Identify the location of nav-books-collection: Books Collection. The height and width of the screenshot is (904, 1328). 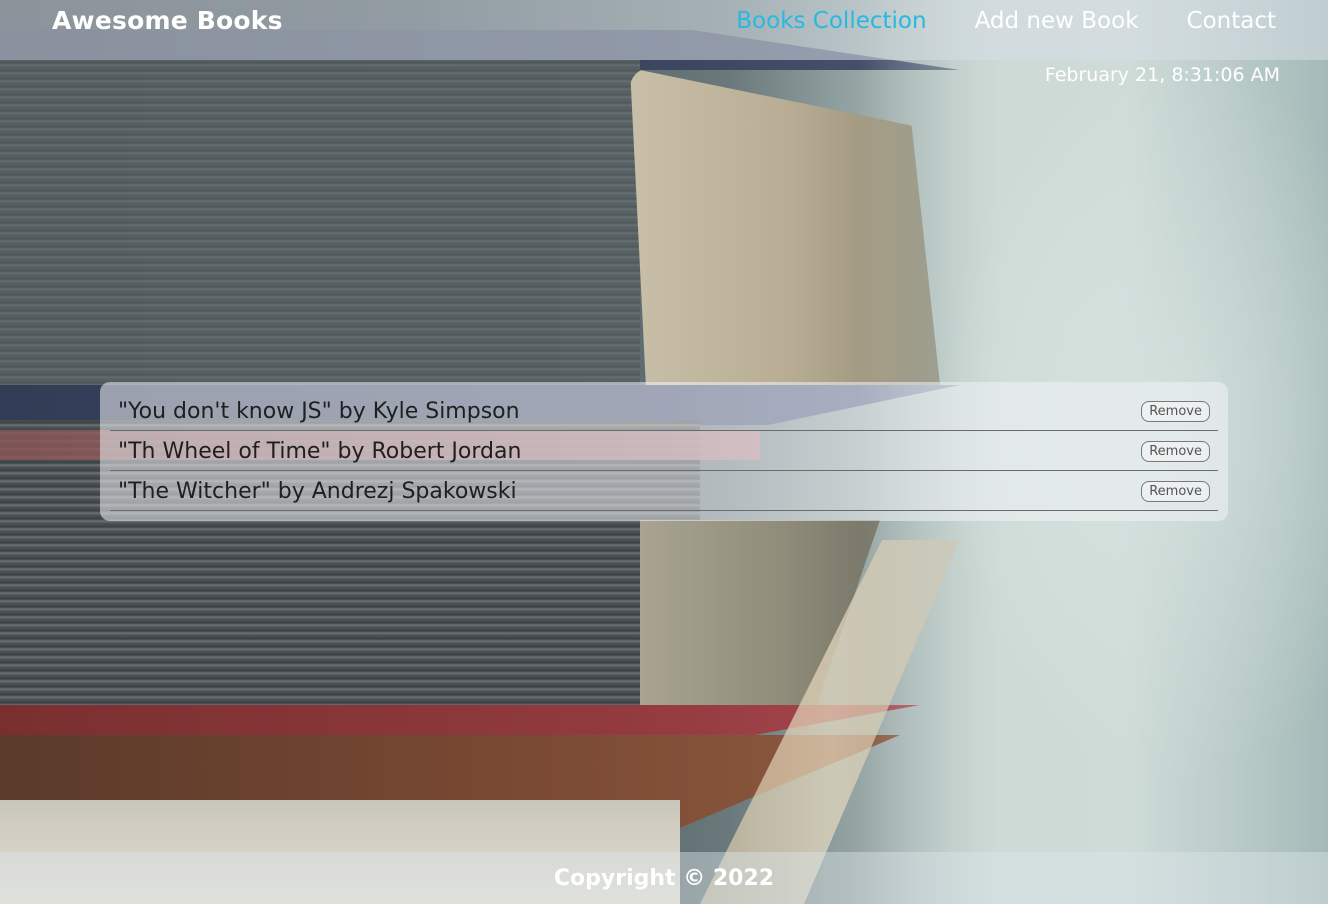
(831, 21).